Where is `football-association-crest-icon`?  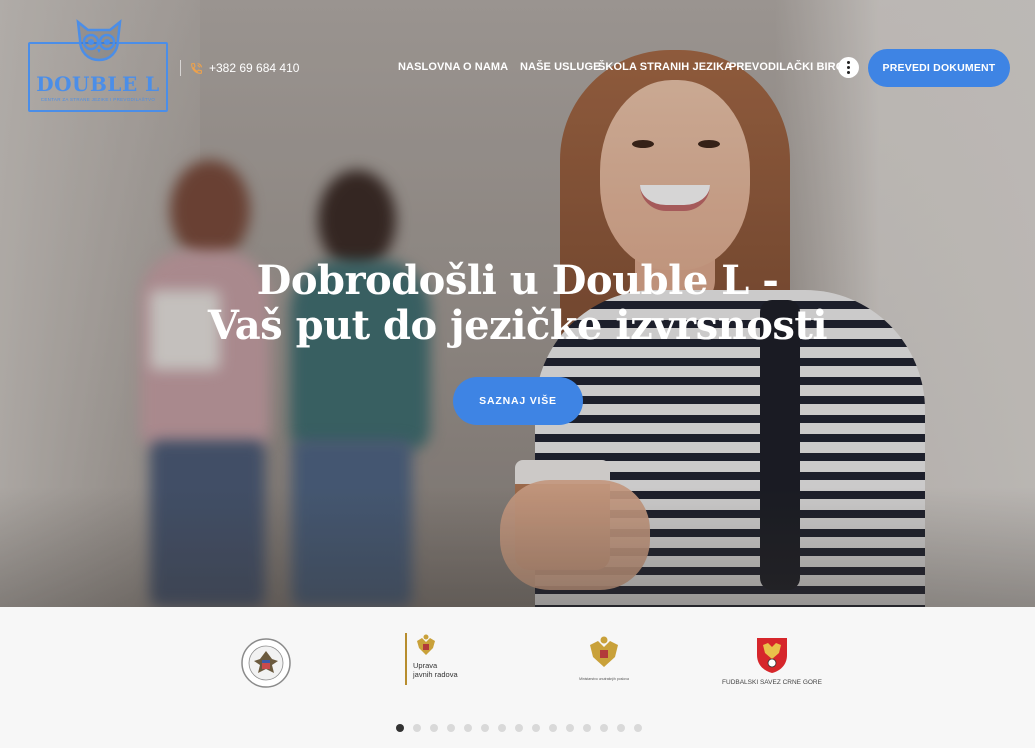 football-association-crest-icon is located at coordinates (772, 655).